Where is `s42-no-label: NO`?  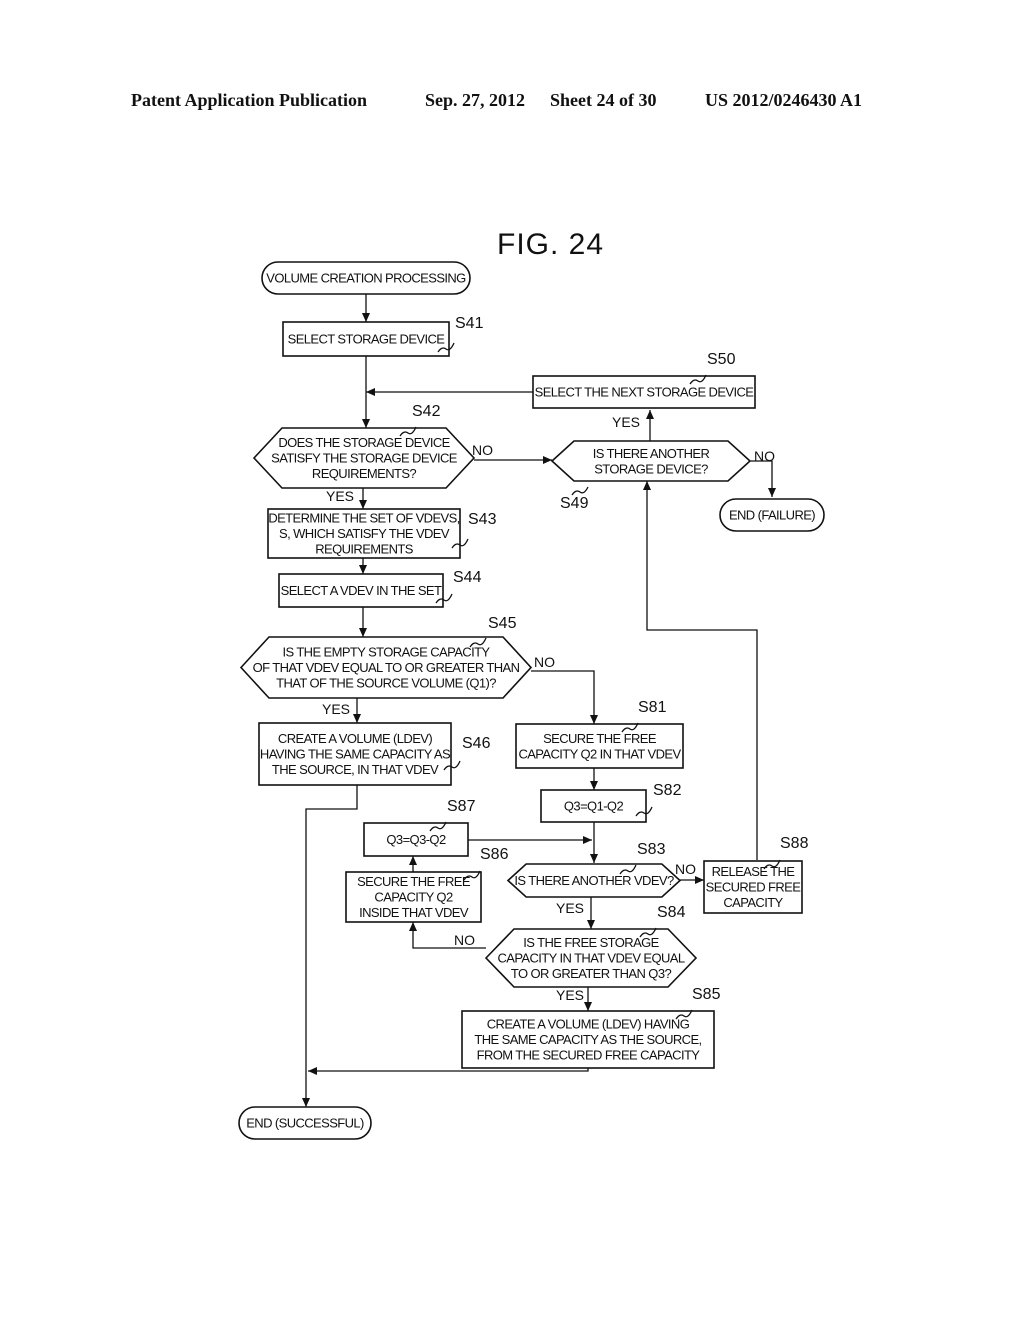 s42-no-label: NO is located at coordinates (482, 450).